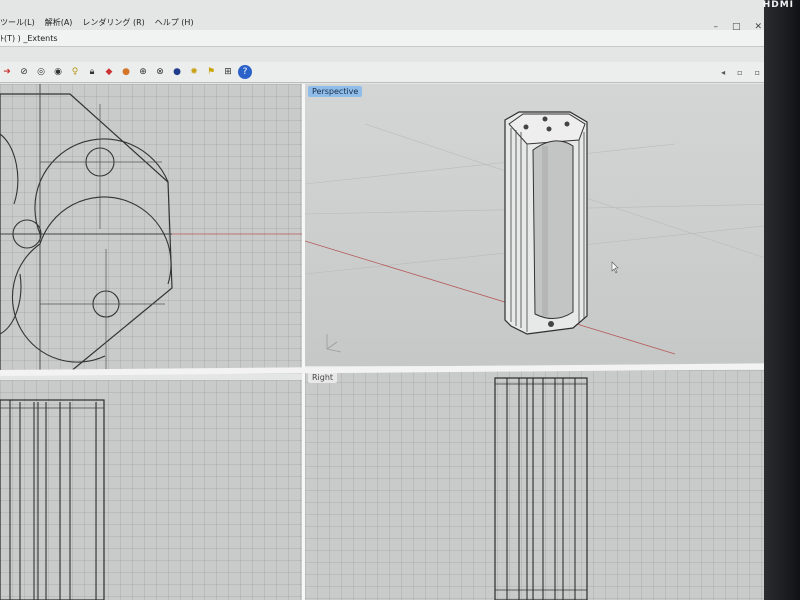 Image resolution: width=800 pixels, height=600 pixels. Describe the element at coordinates (211, 72) in the screenshot. I see `flag-icon: ⚑` at that location.